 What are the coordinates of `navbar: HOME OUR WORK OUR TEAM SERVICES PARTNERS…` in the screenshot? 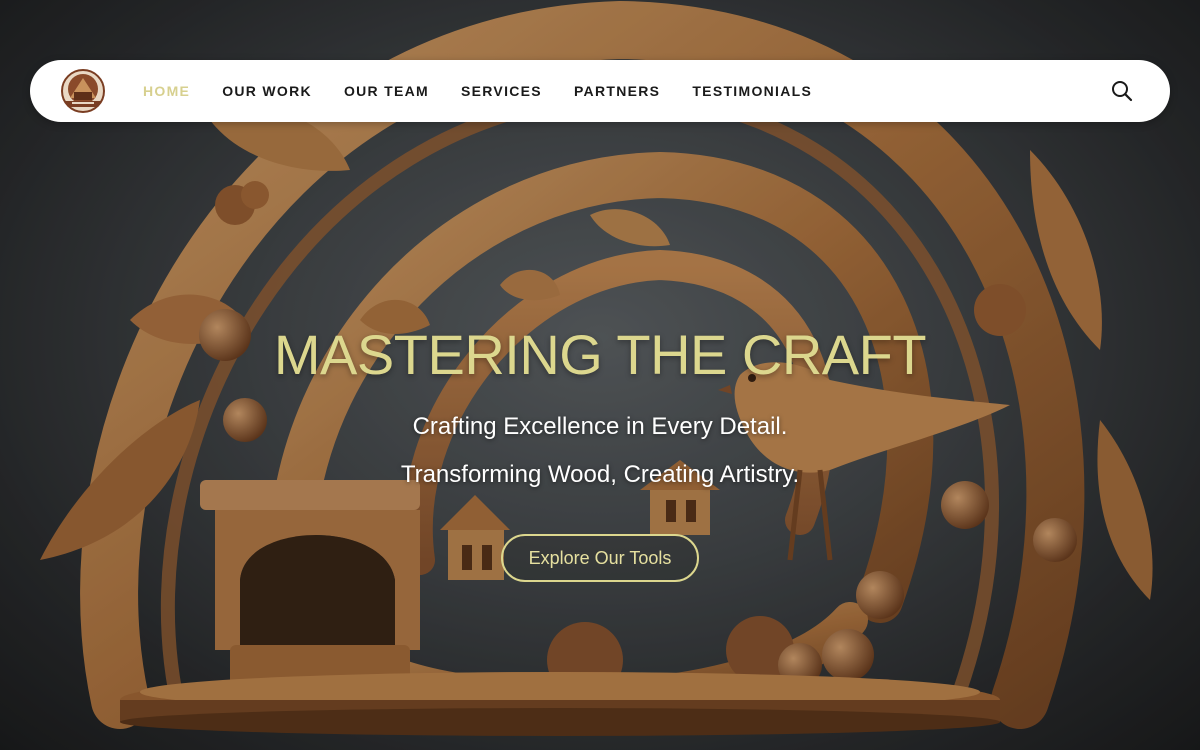 It's located at (600, 91).